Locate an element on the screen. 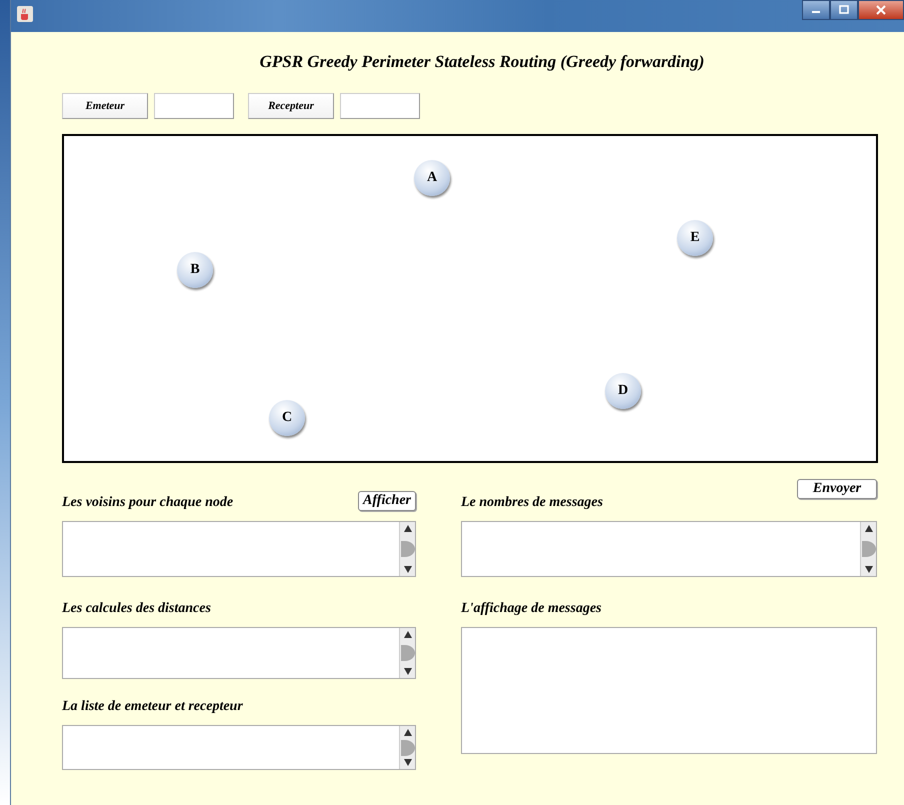 Image resolution: width=904 pixels, height=805 pixels. maximize-icon is located at coordinates (844, 10).